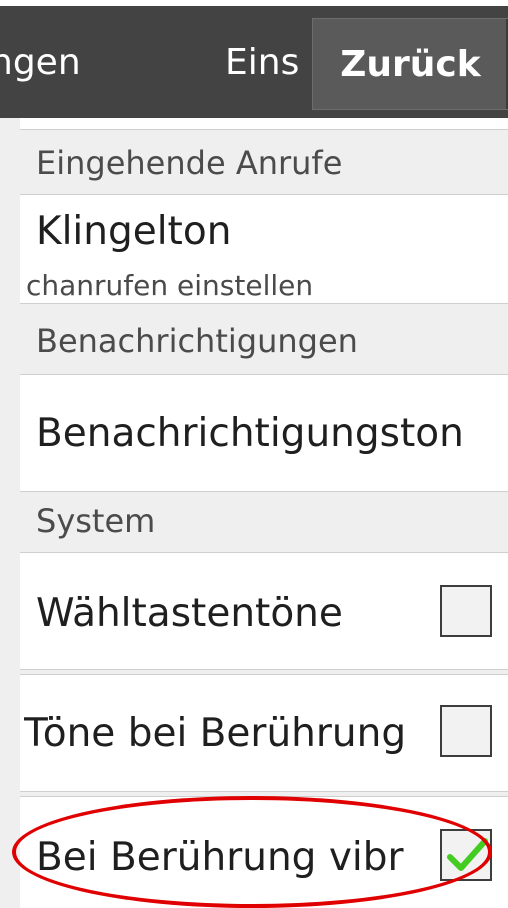  I want to click on dial-tones-preference: Wähltastentöne, so click(264, 611).